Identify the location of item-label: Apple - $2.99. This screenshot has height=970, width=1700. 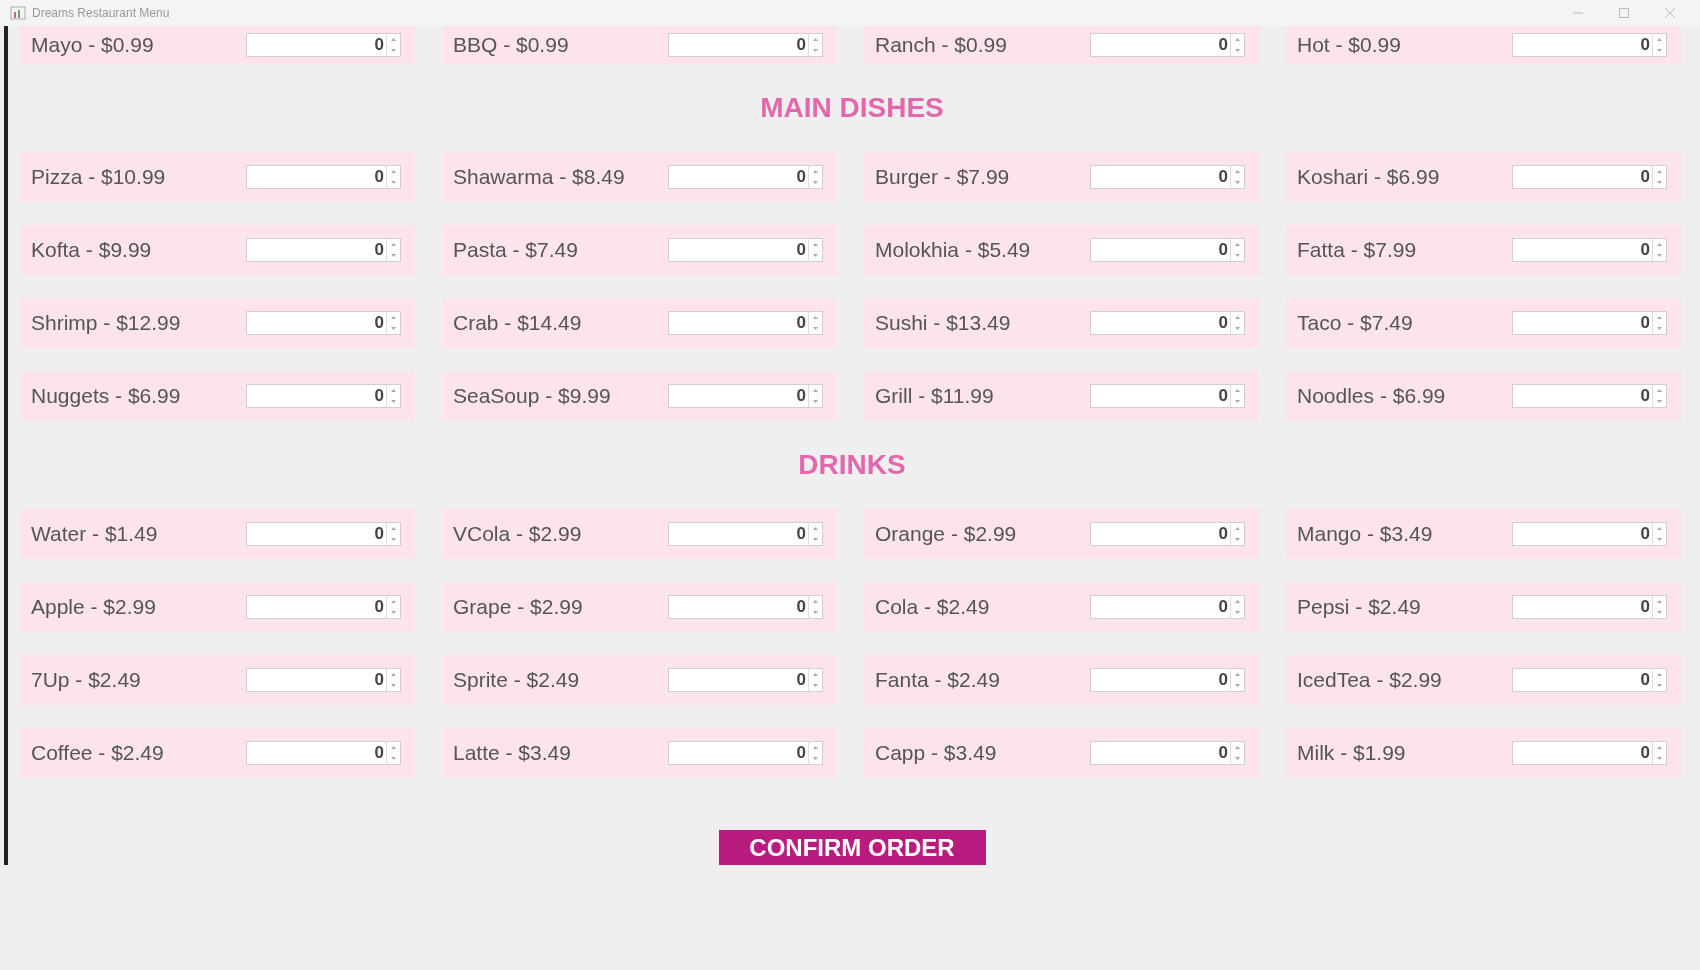
(93, 607).